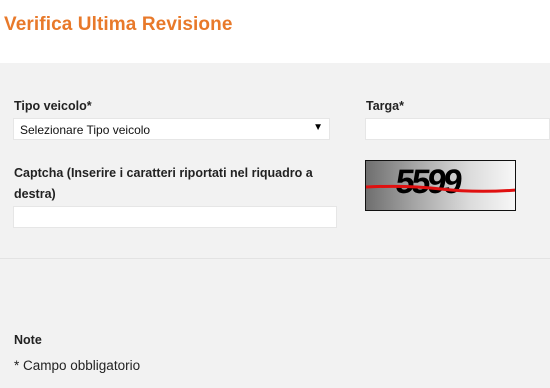  Describe the element at coordinates (28, 340) in the screenshot. I see `notes-title: Note` at that location.